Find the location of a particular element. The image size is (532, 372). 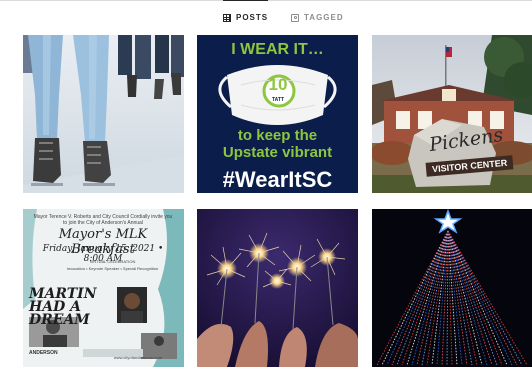

wear-line-2: Upstate vibrant is located at coordinates (277, 152).